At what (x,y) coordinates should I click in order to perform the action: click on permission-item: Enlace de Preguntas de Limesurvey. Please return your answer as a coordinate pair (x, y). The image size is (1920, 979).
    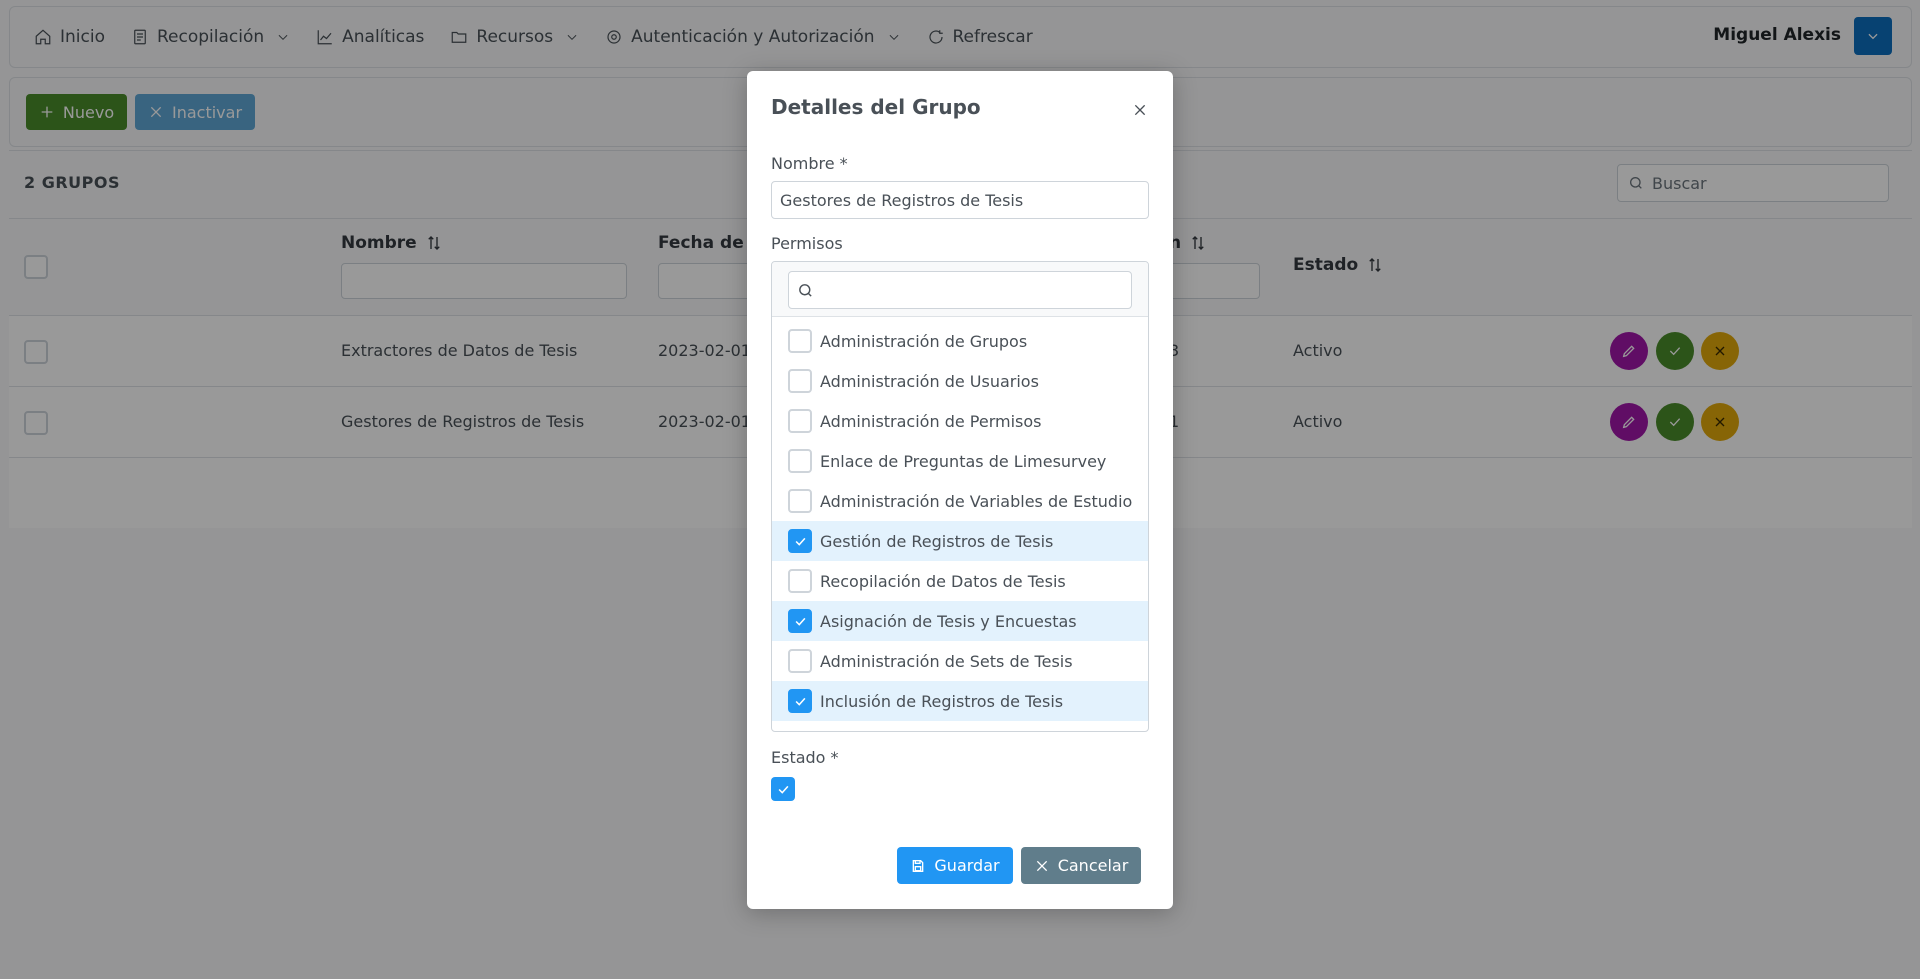
    Looking at the image, I should click on (960, 461).